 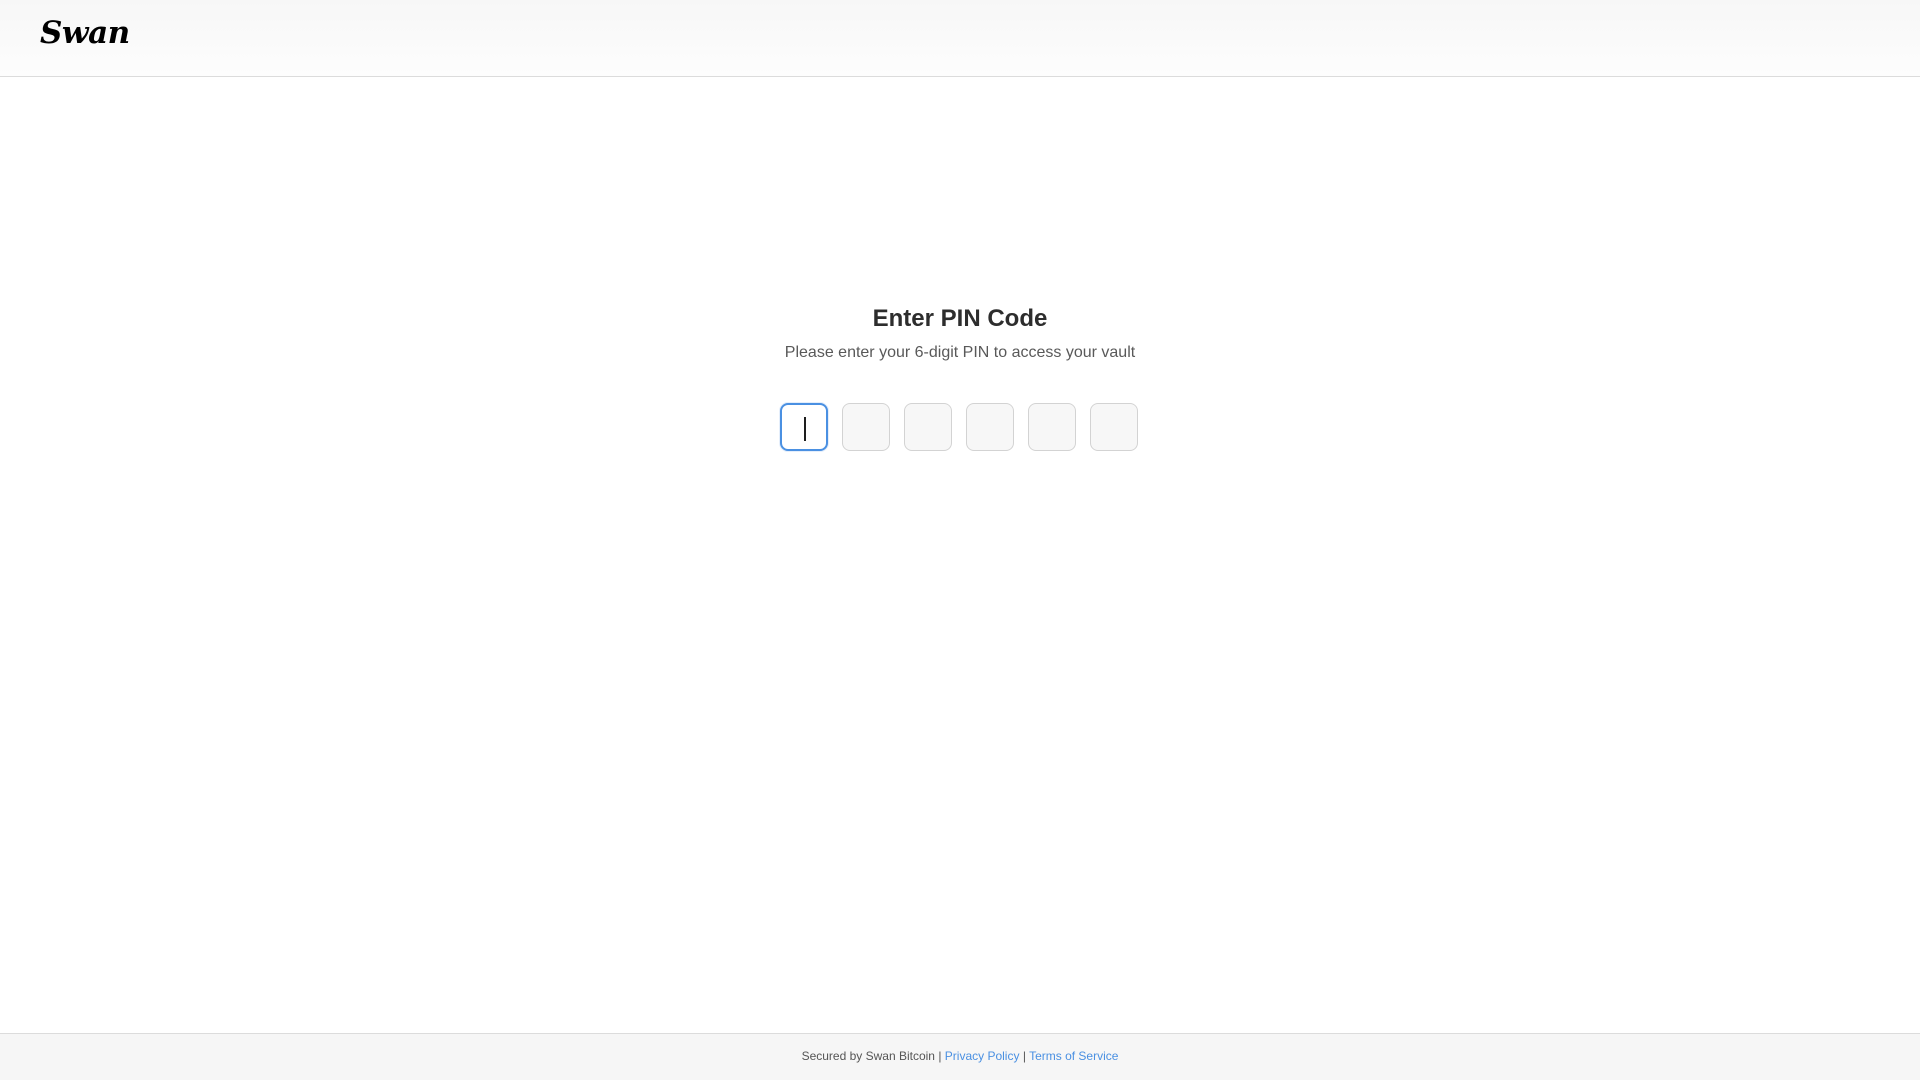 What do you see at coordinates (1052, 427) in the screenshot?
I see `pin-digit-5-input` at bounding box center [1052, 427].